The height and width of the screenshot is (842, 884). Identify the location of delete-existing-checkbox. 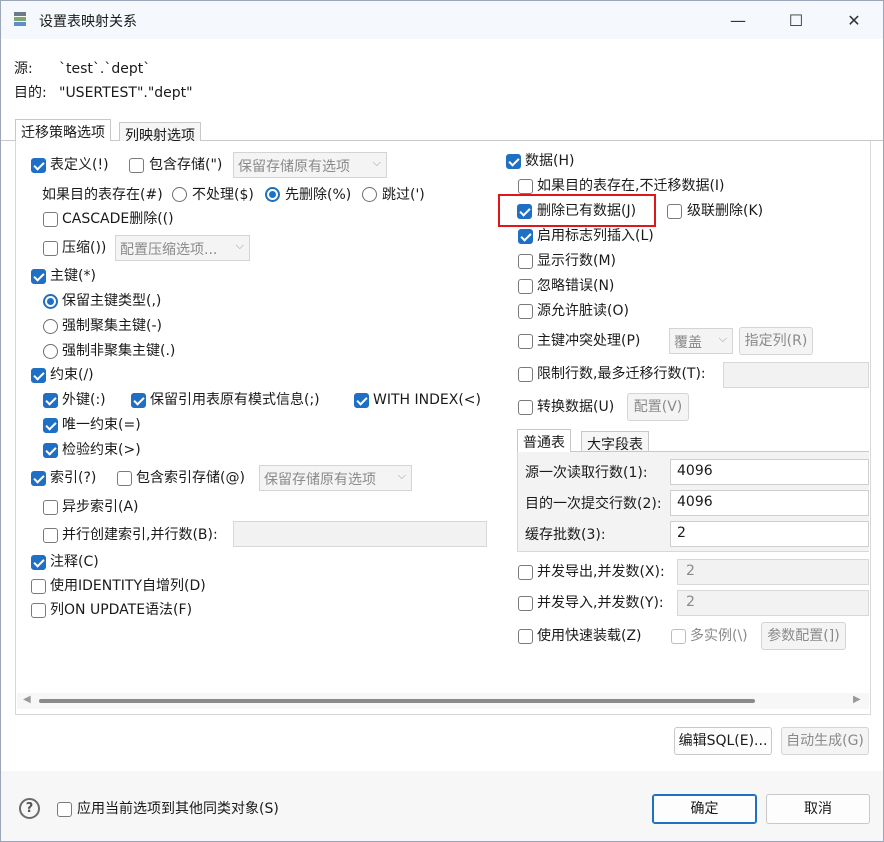
(524, 211).